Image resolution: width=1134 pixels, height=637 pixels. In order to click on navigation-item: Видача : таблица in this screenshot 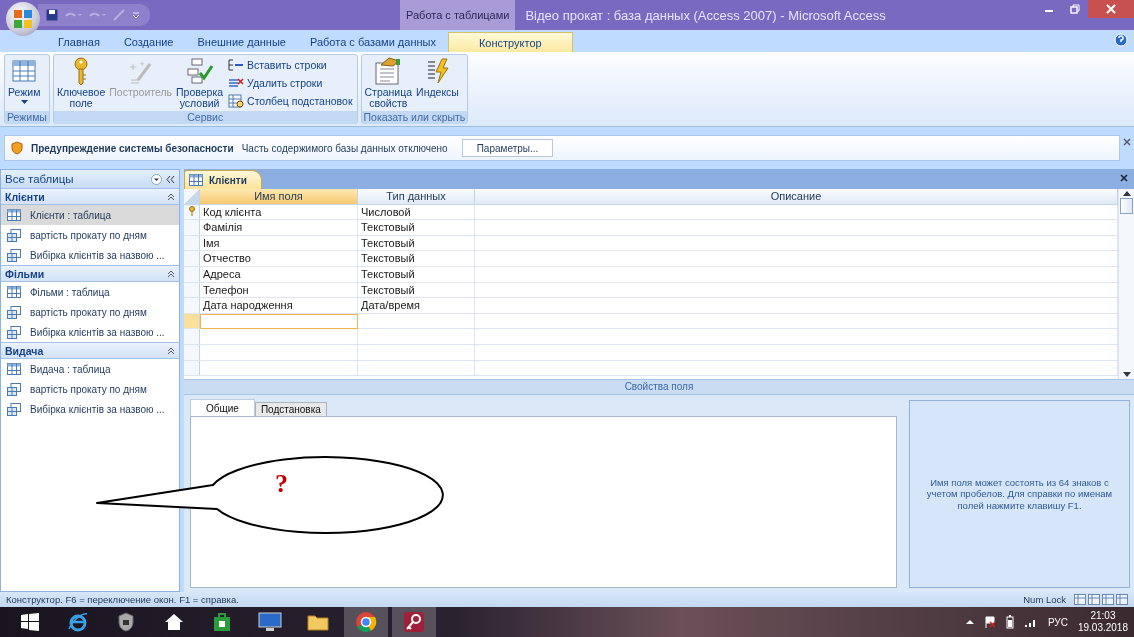, I will do `click(90, 369)`.